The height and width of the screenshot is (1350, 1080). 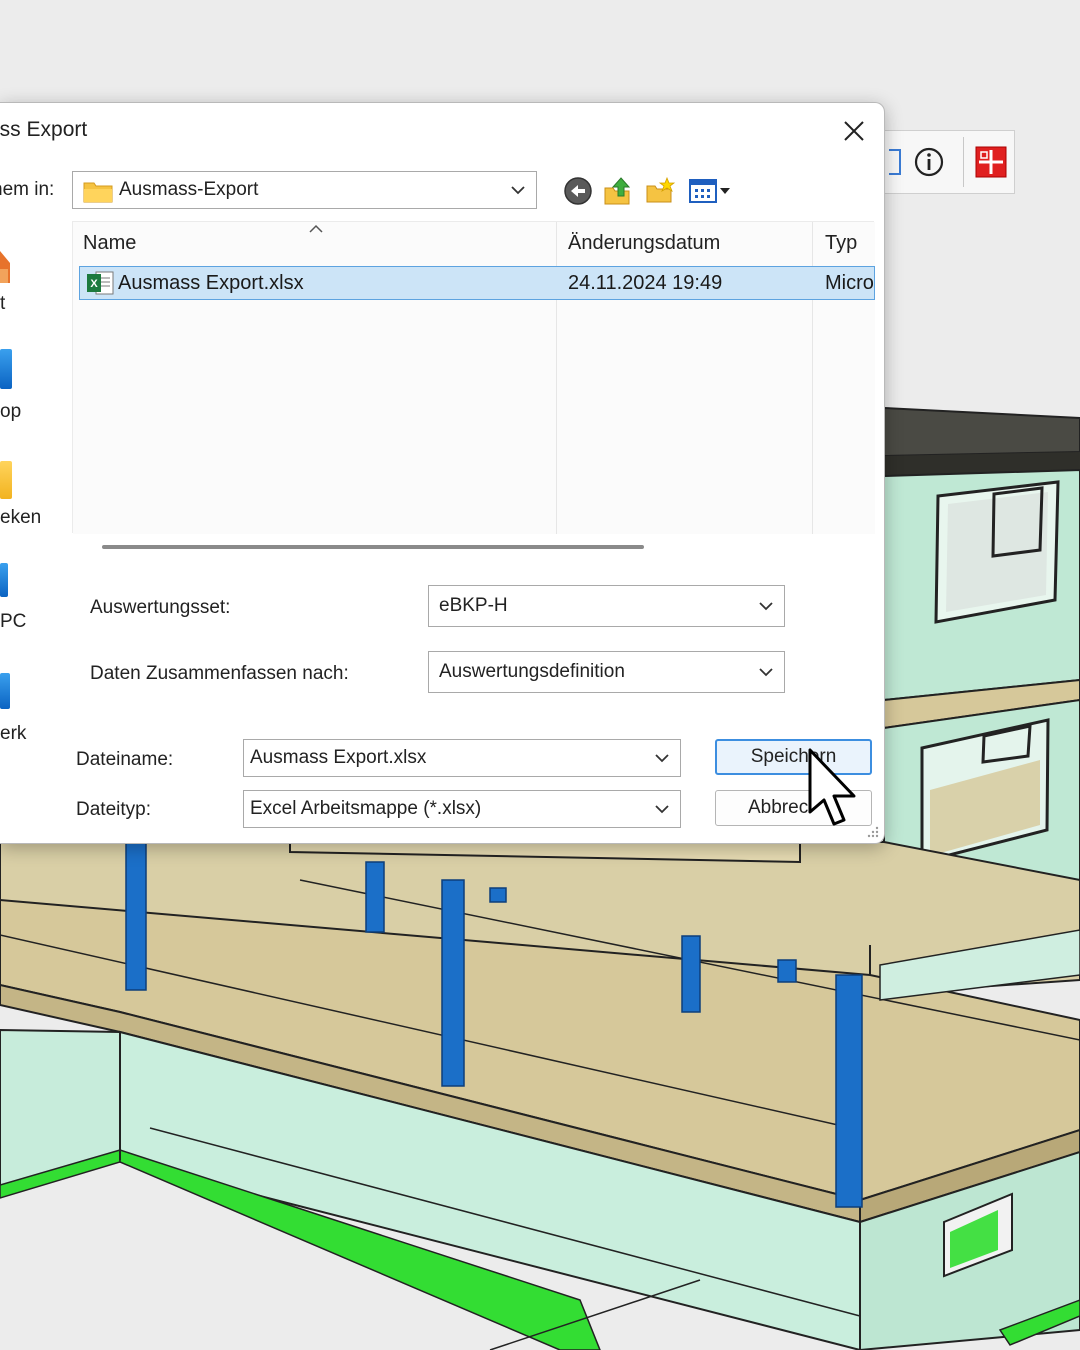 I want to click on place-label: erk, so click(x=13, y=733).